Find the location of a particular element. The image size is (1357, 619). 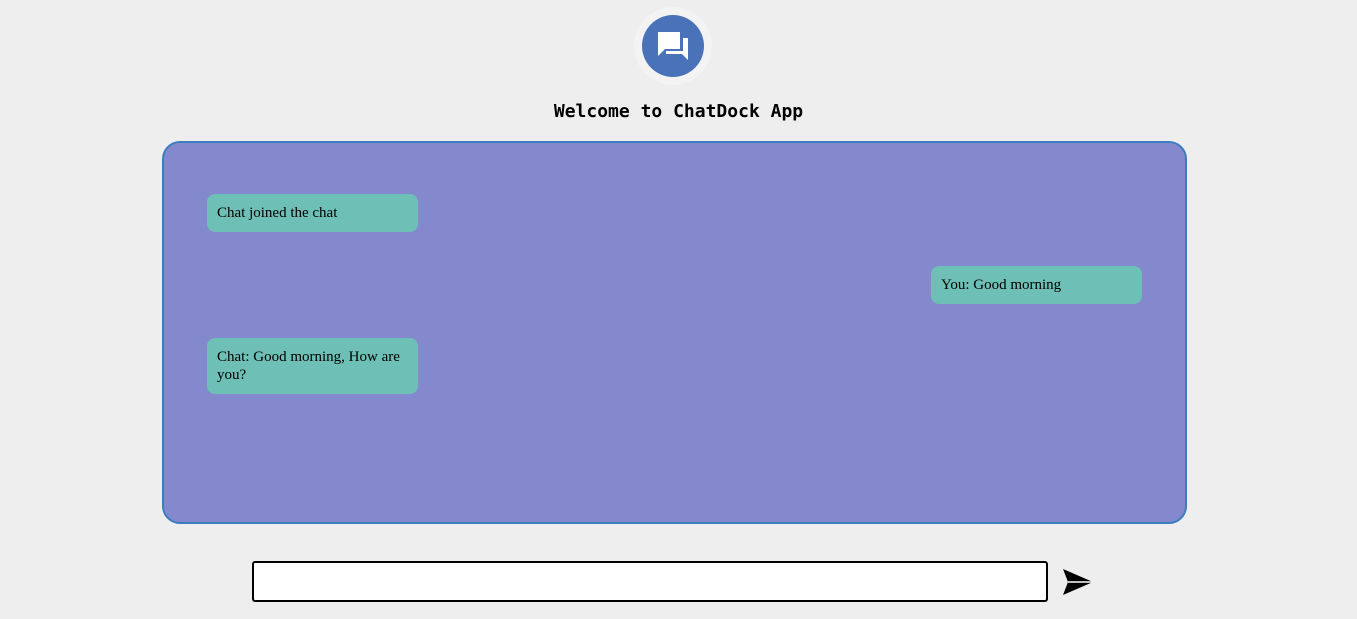

send-icon is located at coordinates (1078, 582).